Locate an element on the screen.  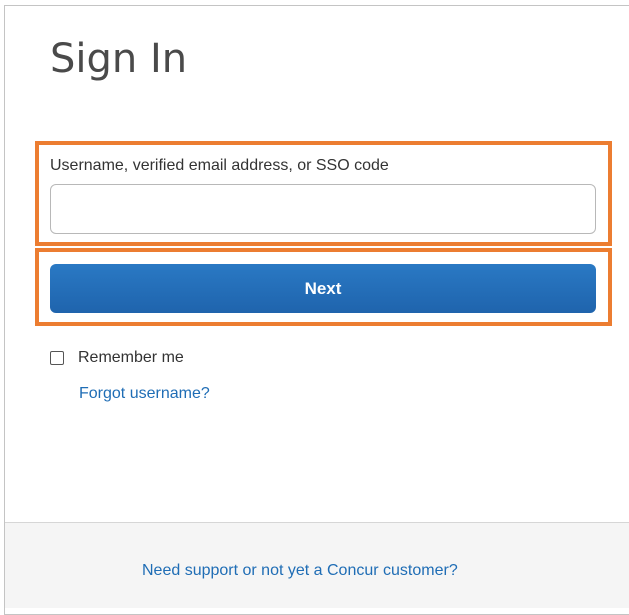
page-title: Sign In is located at coordinates (119, 59).